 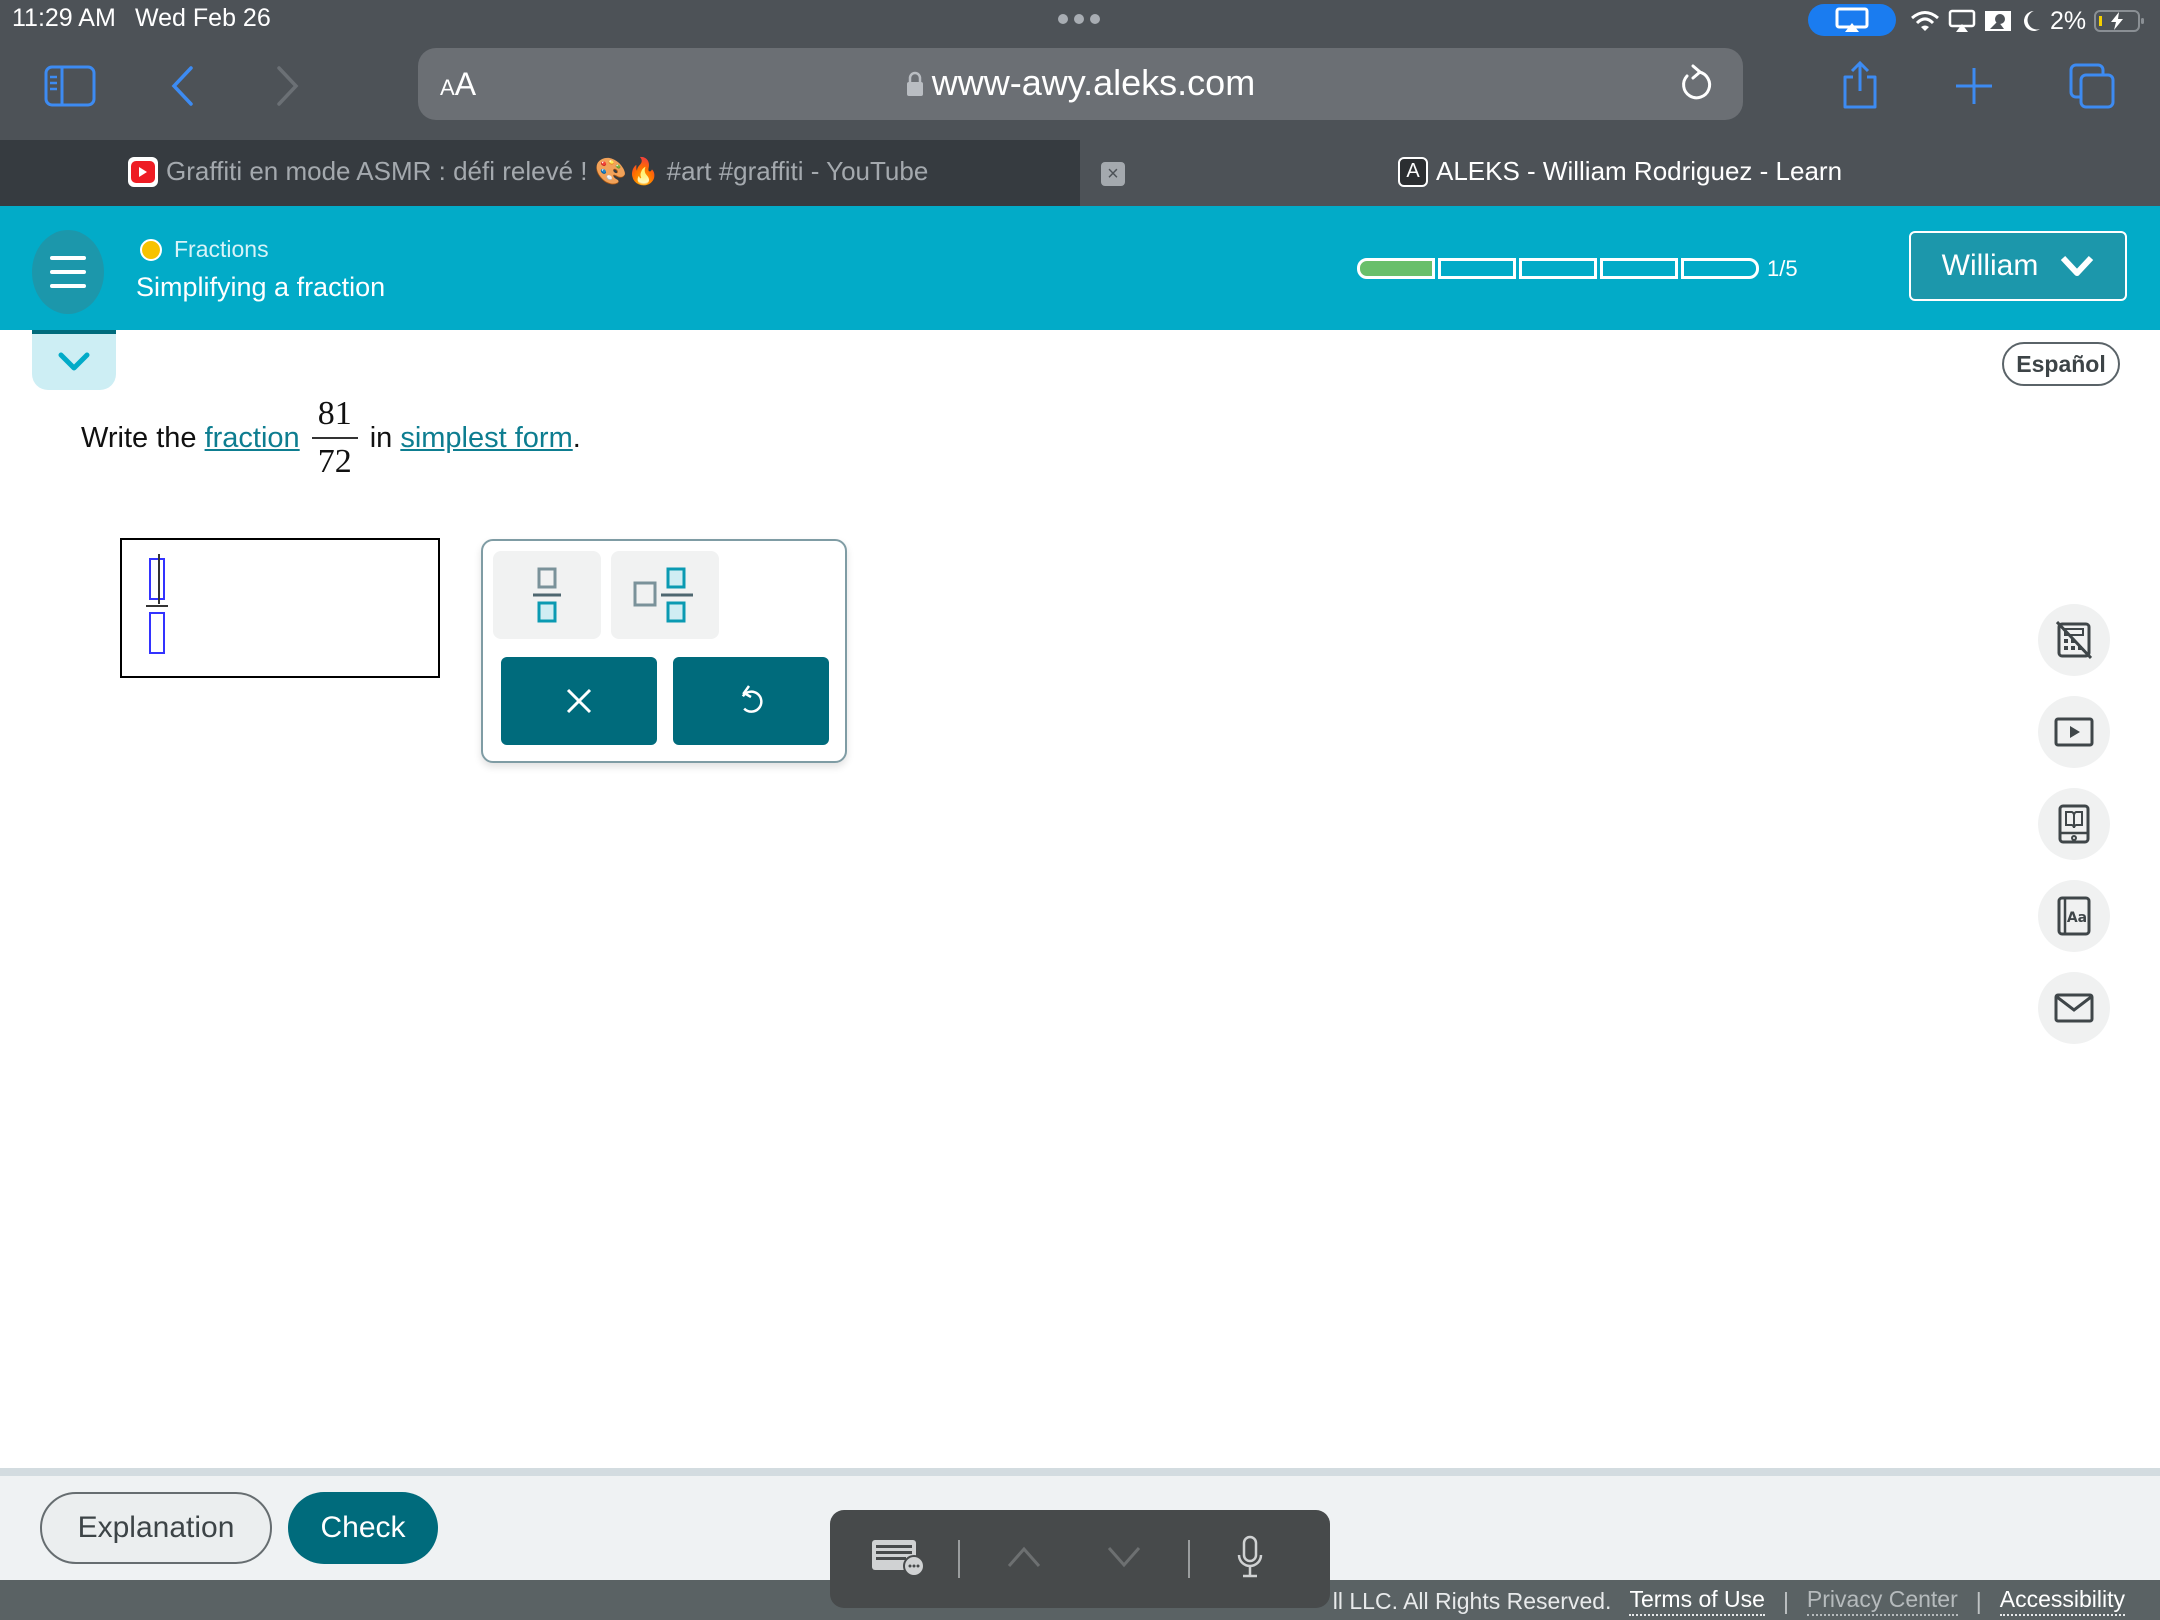 I want to click on wifi-icon, so click(x=1925, y=21).